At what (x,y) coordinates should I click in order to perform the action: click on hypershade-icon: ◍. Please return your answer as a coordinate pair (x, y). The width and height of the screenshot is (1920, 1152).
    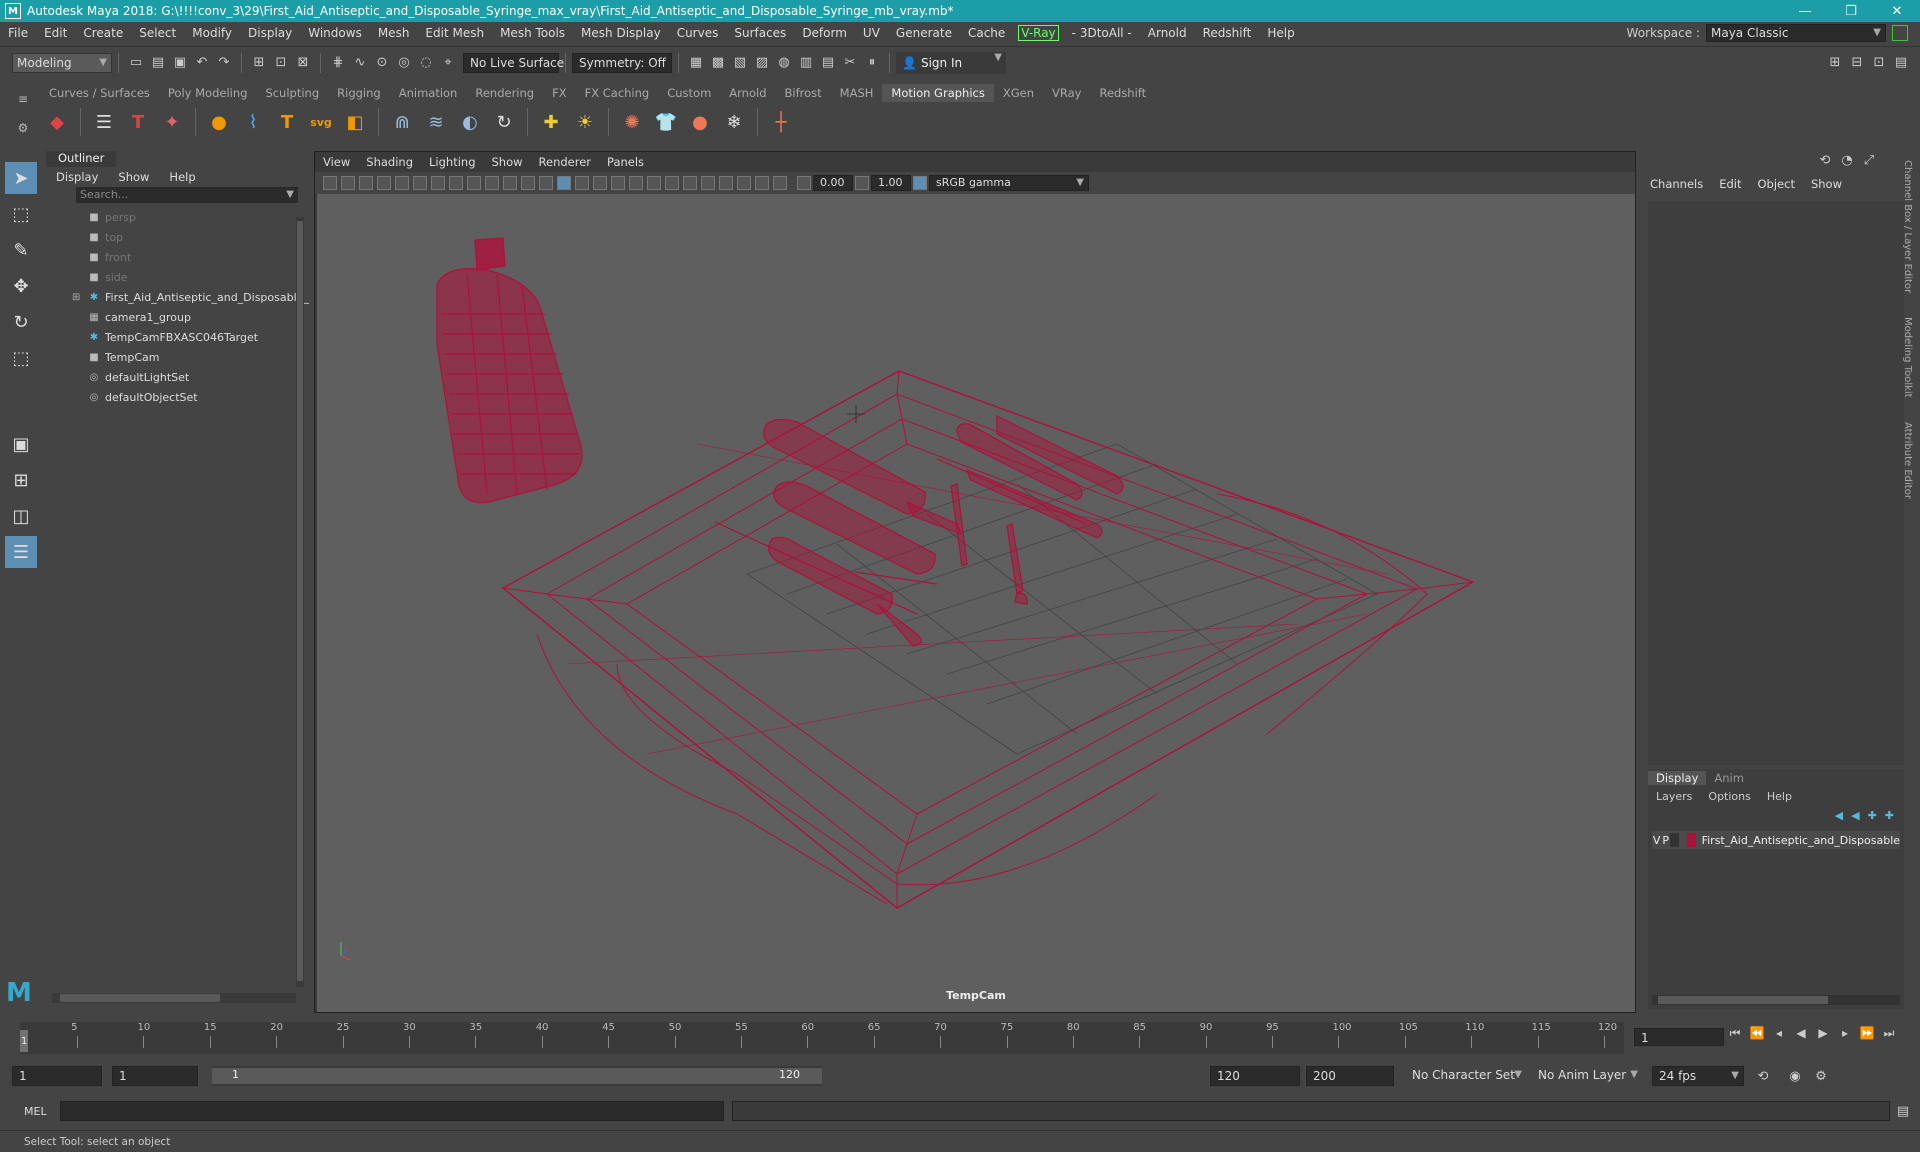
    Looking at the image, I should click on (784, 63).